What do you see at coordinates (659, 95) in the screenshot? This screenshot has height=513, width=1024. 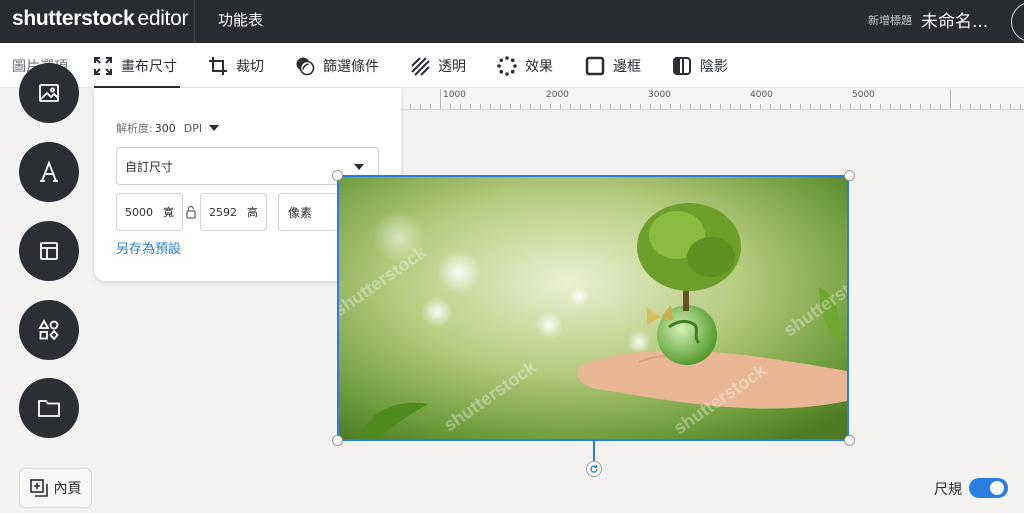 I see `ruler-label: 3000` at bounding box center [659, 95].